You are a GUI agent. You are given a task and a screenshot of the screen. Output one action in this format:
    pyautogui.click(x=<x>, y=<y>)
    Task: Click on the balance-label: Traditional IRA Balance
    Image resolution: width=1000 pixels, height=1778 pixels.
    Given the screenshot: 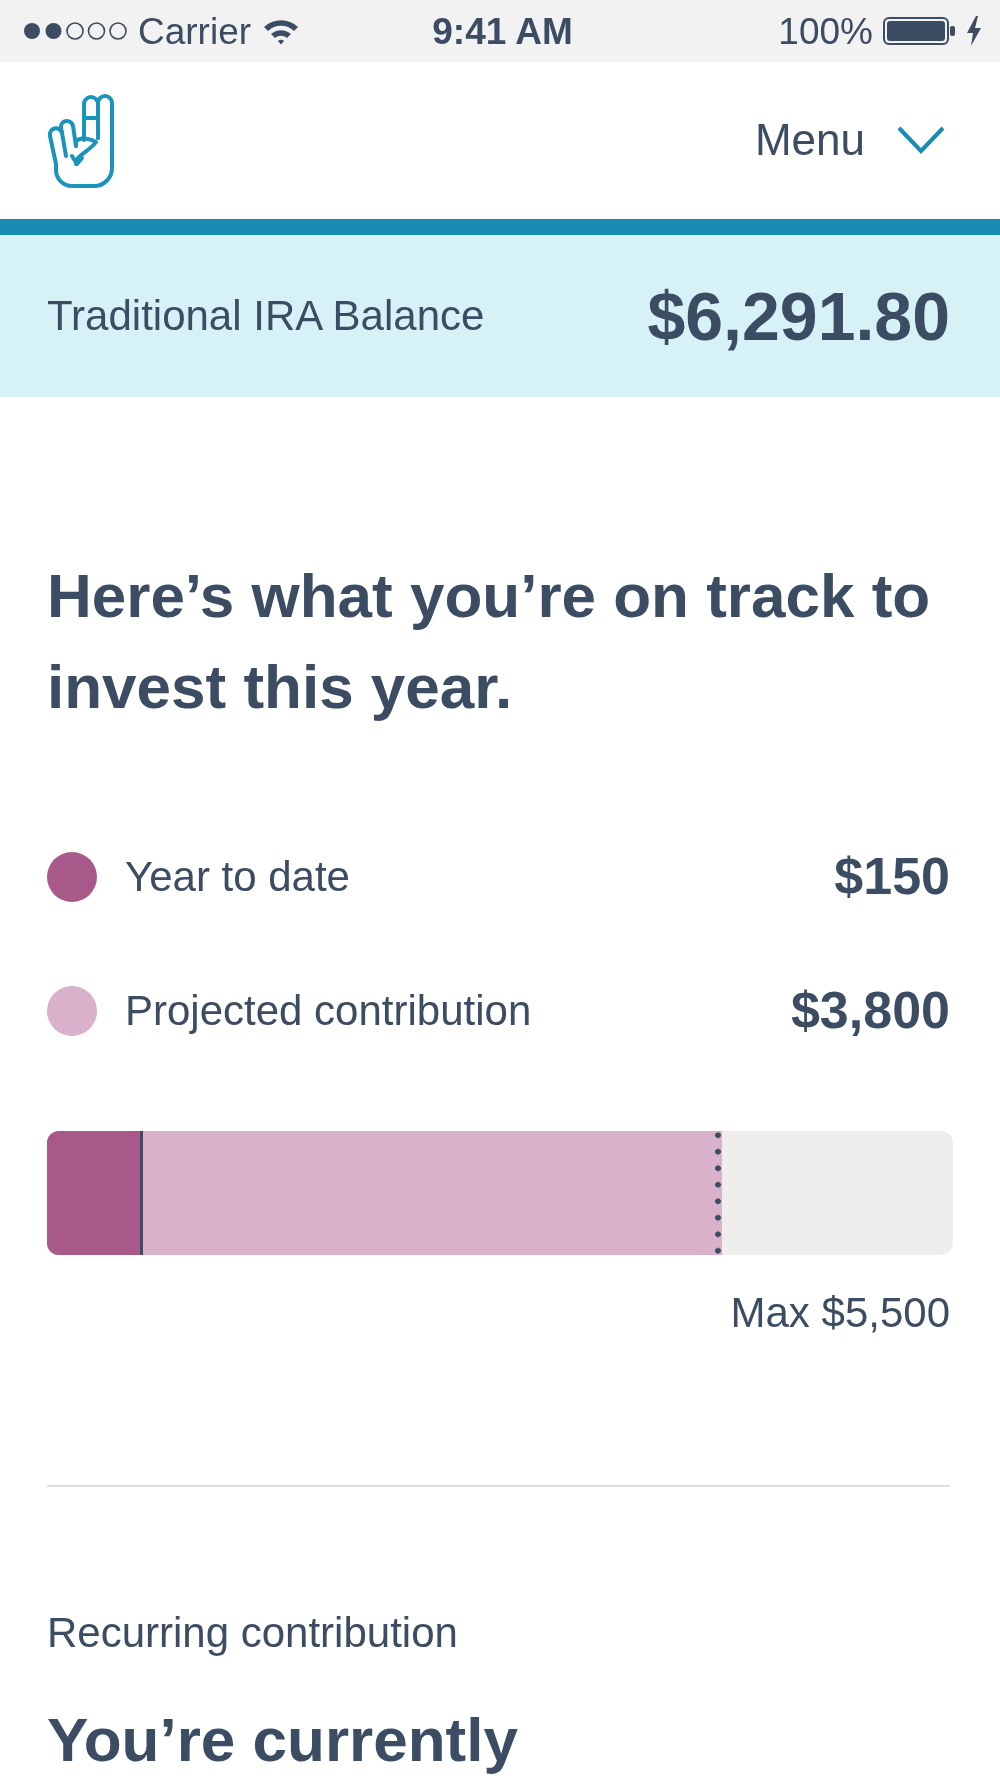 What is the action you would take?
    pyautogui.click(x=266, y=316)
    